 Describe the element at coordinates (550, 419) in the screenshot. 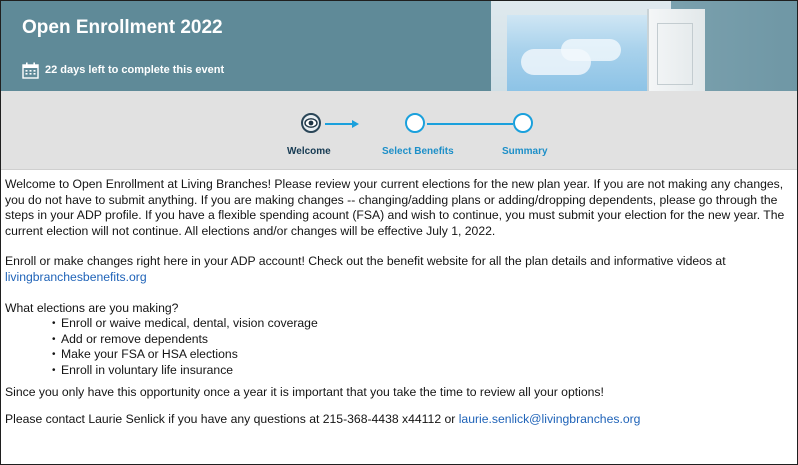

I see `contact-email-link: laurie.senlick@livingbranches.org` at that location.